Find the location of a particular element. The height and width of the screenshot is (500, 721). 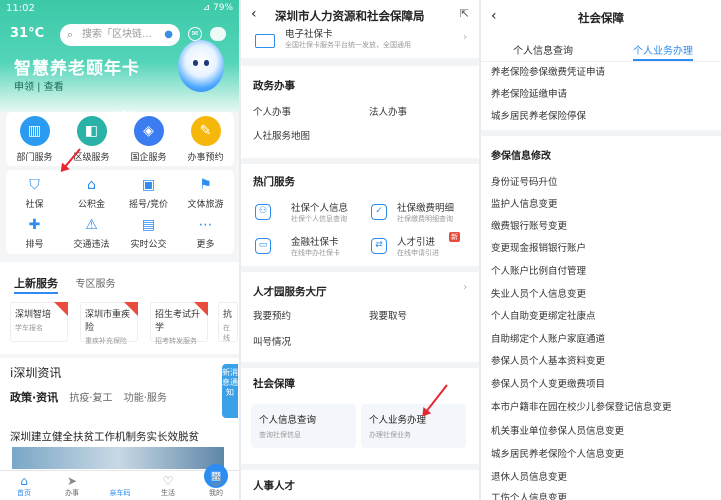

ecard-sub: 全国社保卡服务平台统一发放，全国通用 is located at coordinates (348, 45).